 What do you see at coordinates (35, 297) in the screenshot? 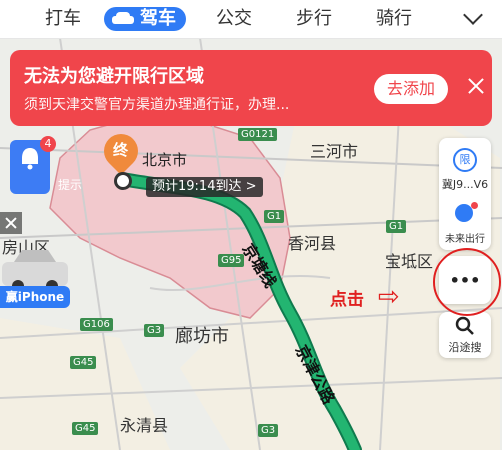
I see `ad-label: 赢iPhone` at bounding box center [35, 297].